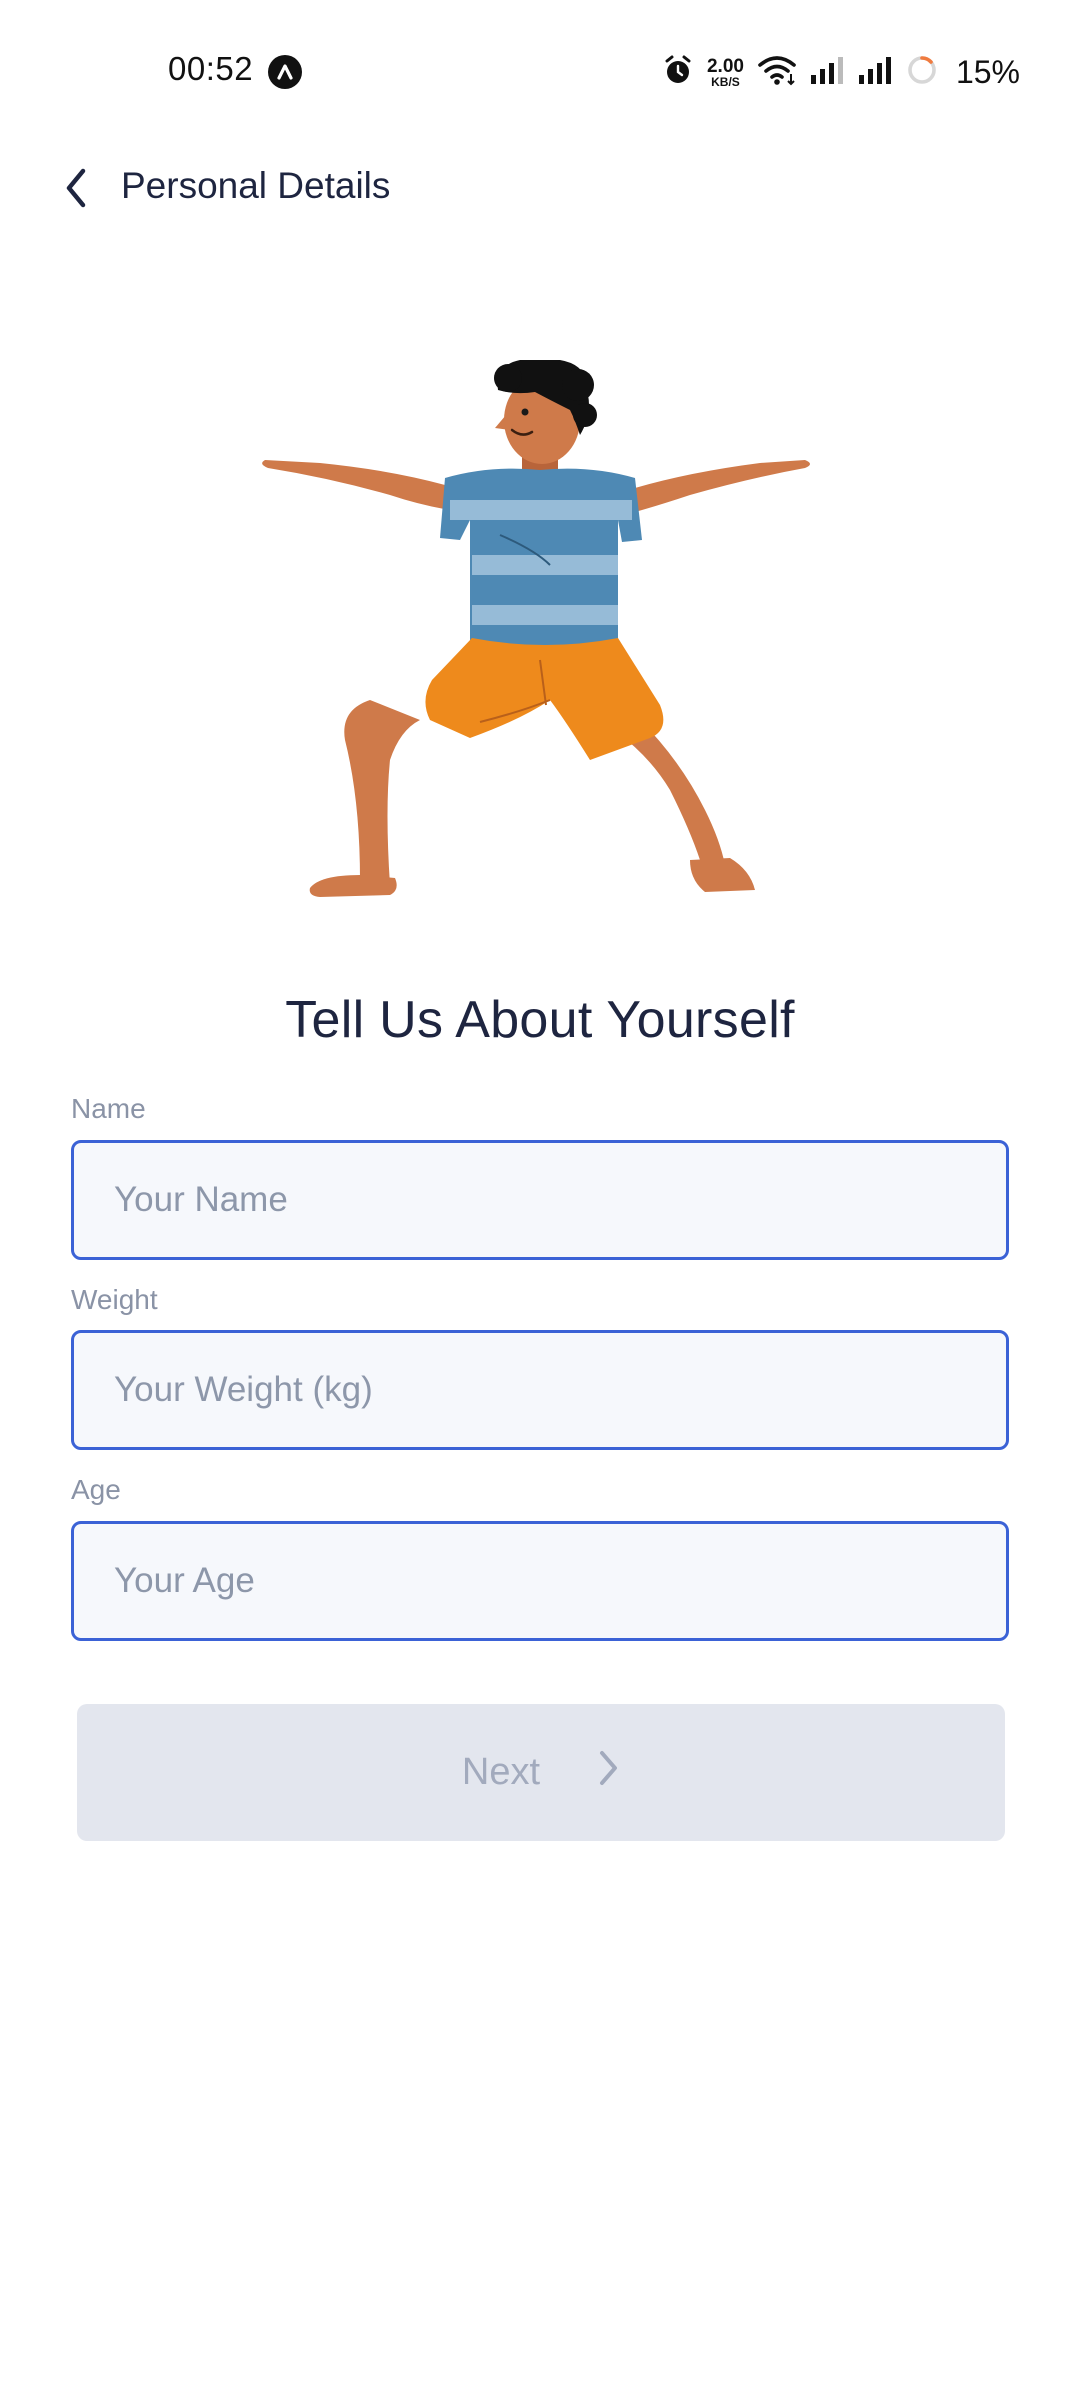  I want to click on name-input, so click(540, 1200).